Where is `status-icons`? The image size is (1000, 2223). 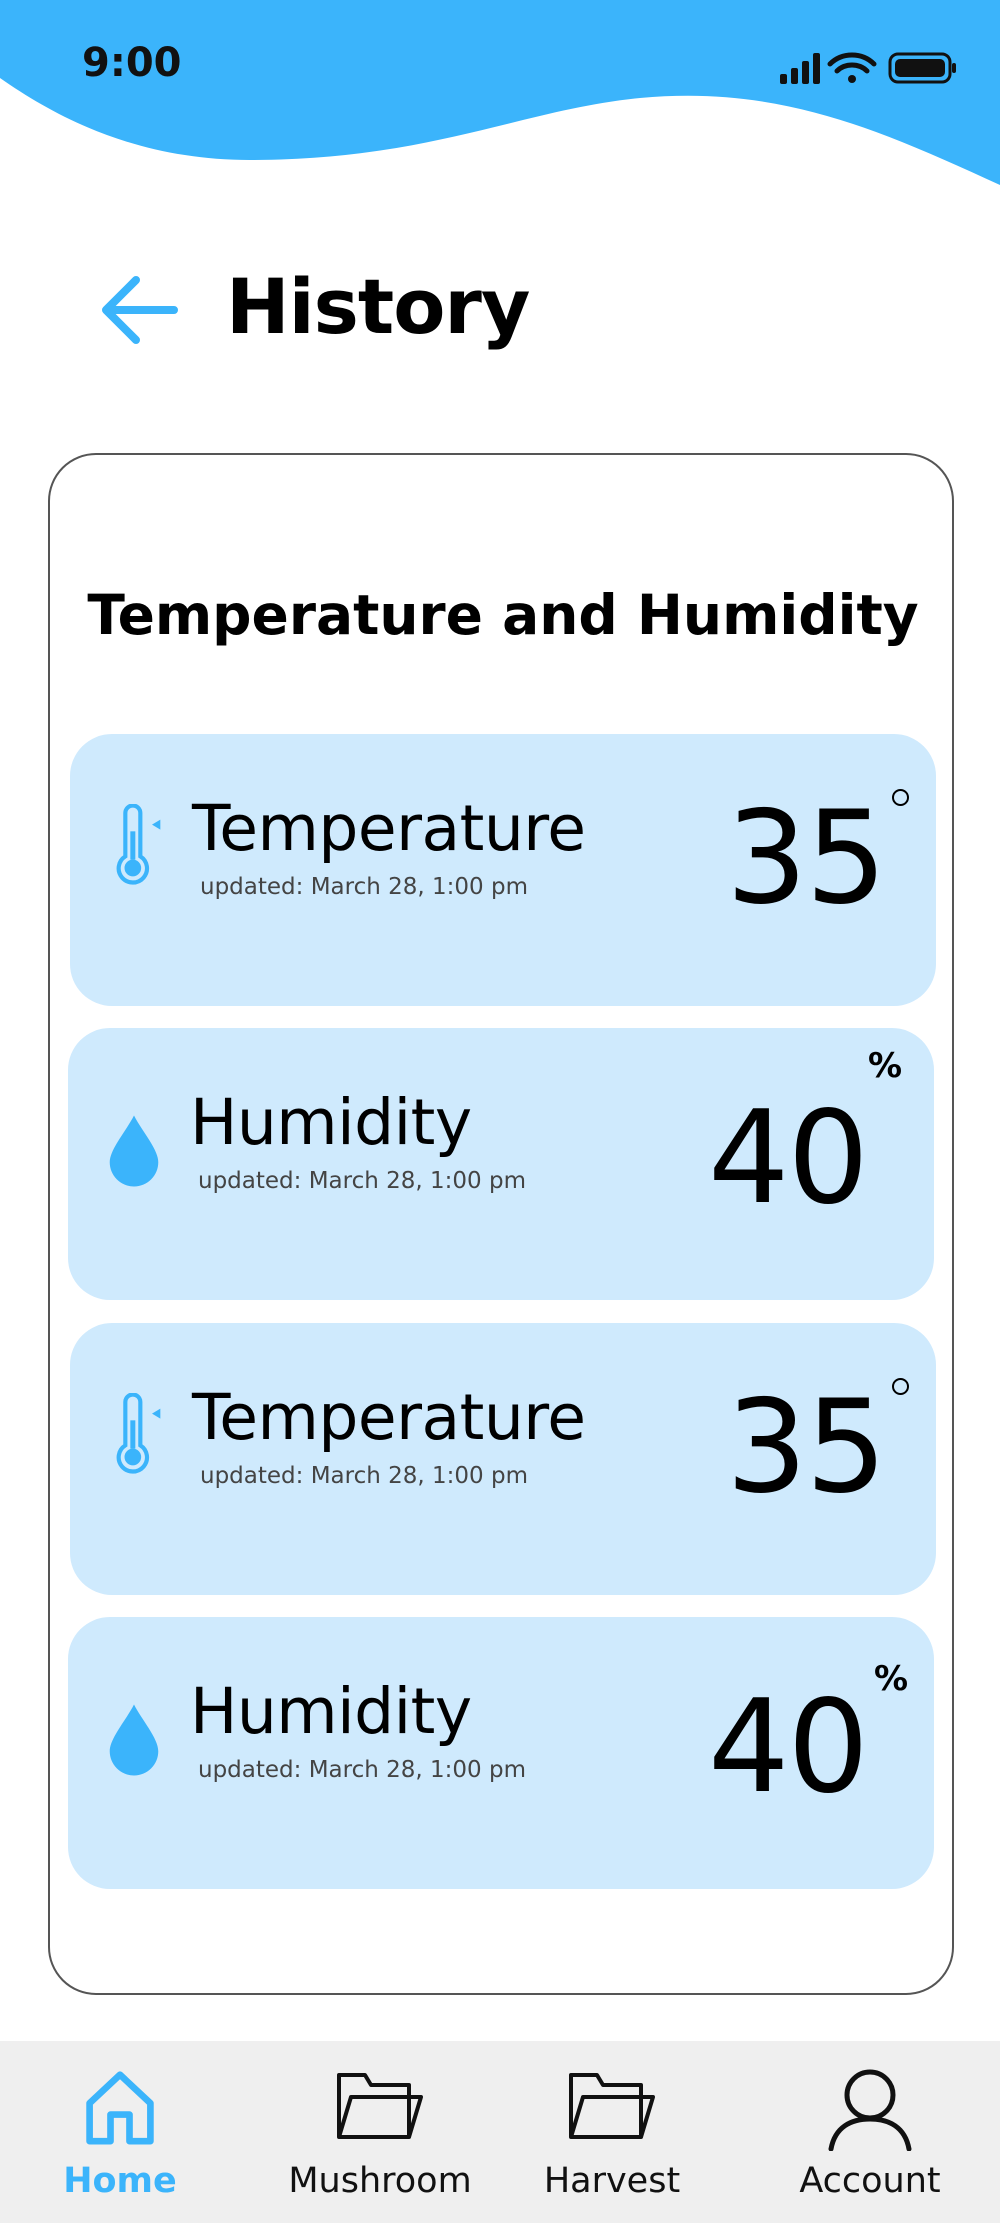 status-icons is located at coordinates (868, 68).